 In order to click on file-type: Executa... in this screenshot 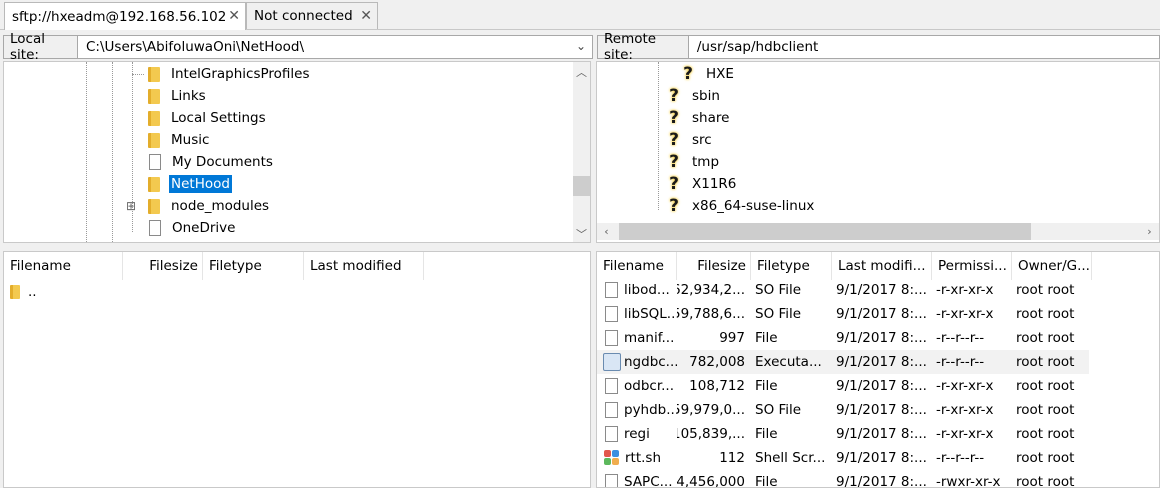, I will do `click(788, 362)`.